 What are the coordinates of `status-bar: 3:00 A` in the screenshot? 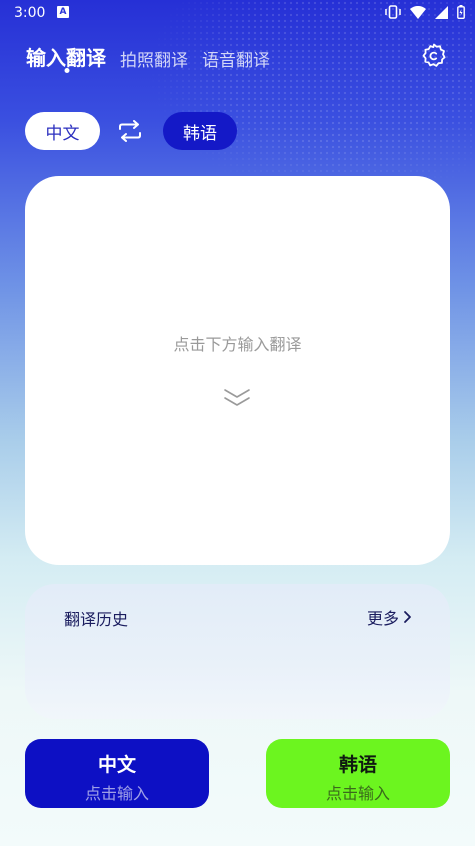 It's located at (237, 13).